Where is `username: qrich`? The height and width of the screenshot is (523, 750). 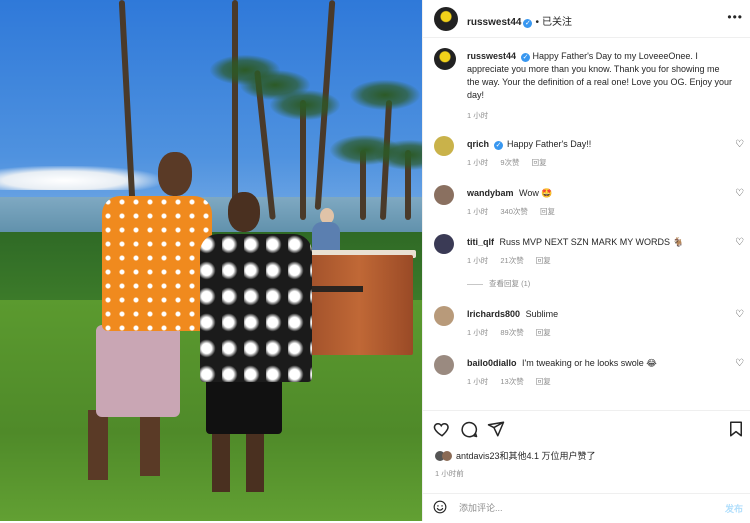 username: qrich is located at coordinates (478, 144).